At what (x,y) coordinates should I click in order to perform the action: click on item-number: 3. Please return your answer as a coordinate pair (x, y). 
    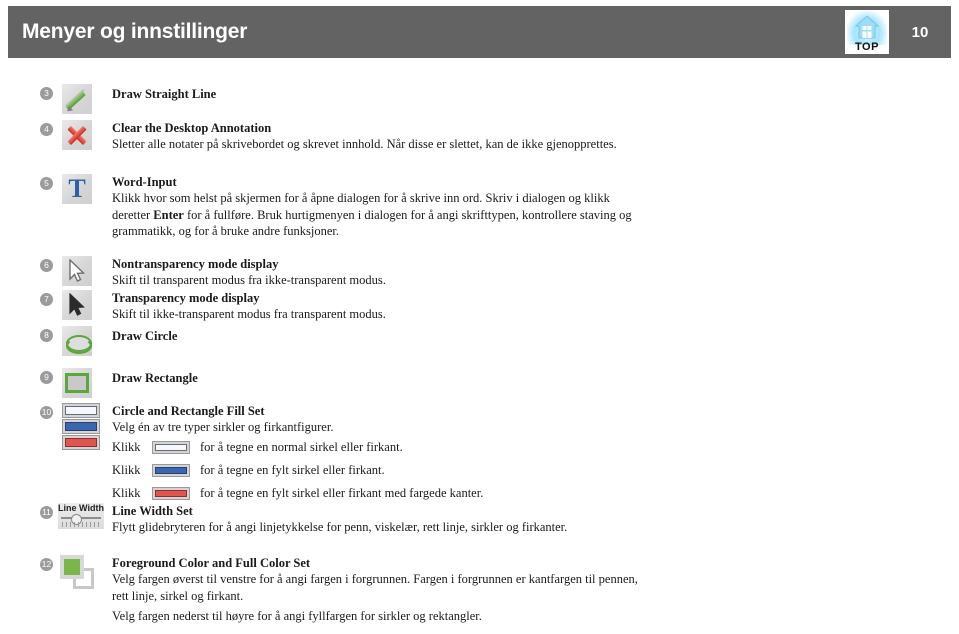
    Looking at the image, I should click on (46, 93).